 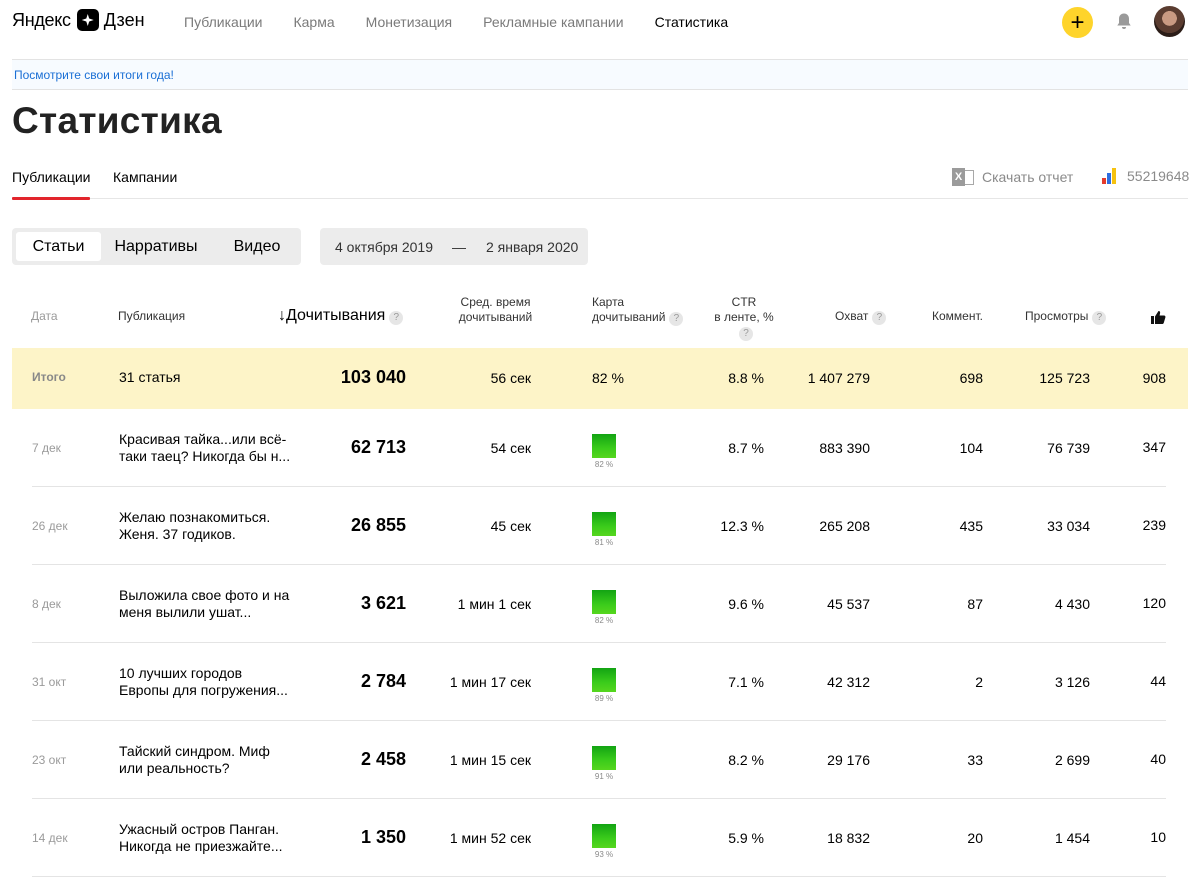 What do you see at coordinates (313, 22) in the screenshot?
I see `nav-item-karma: Карма` at bounding box center [313, 22].